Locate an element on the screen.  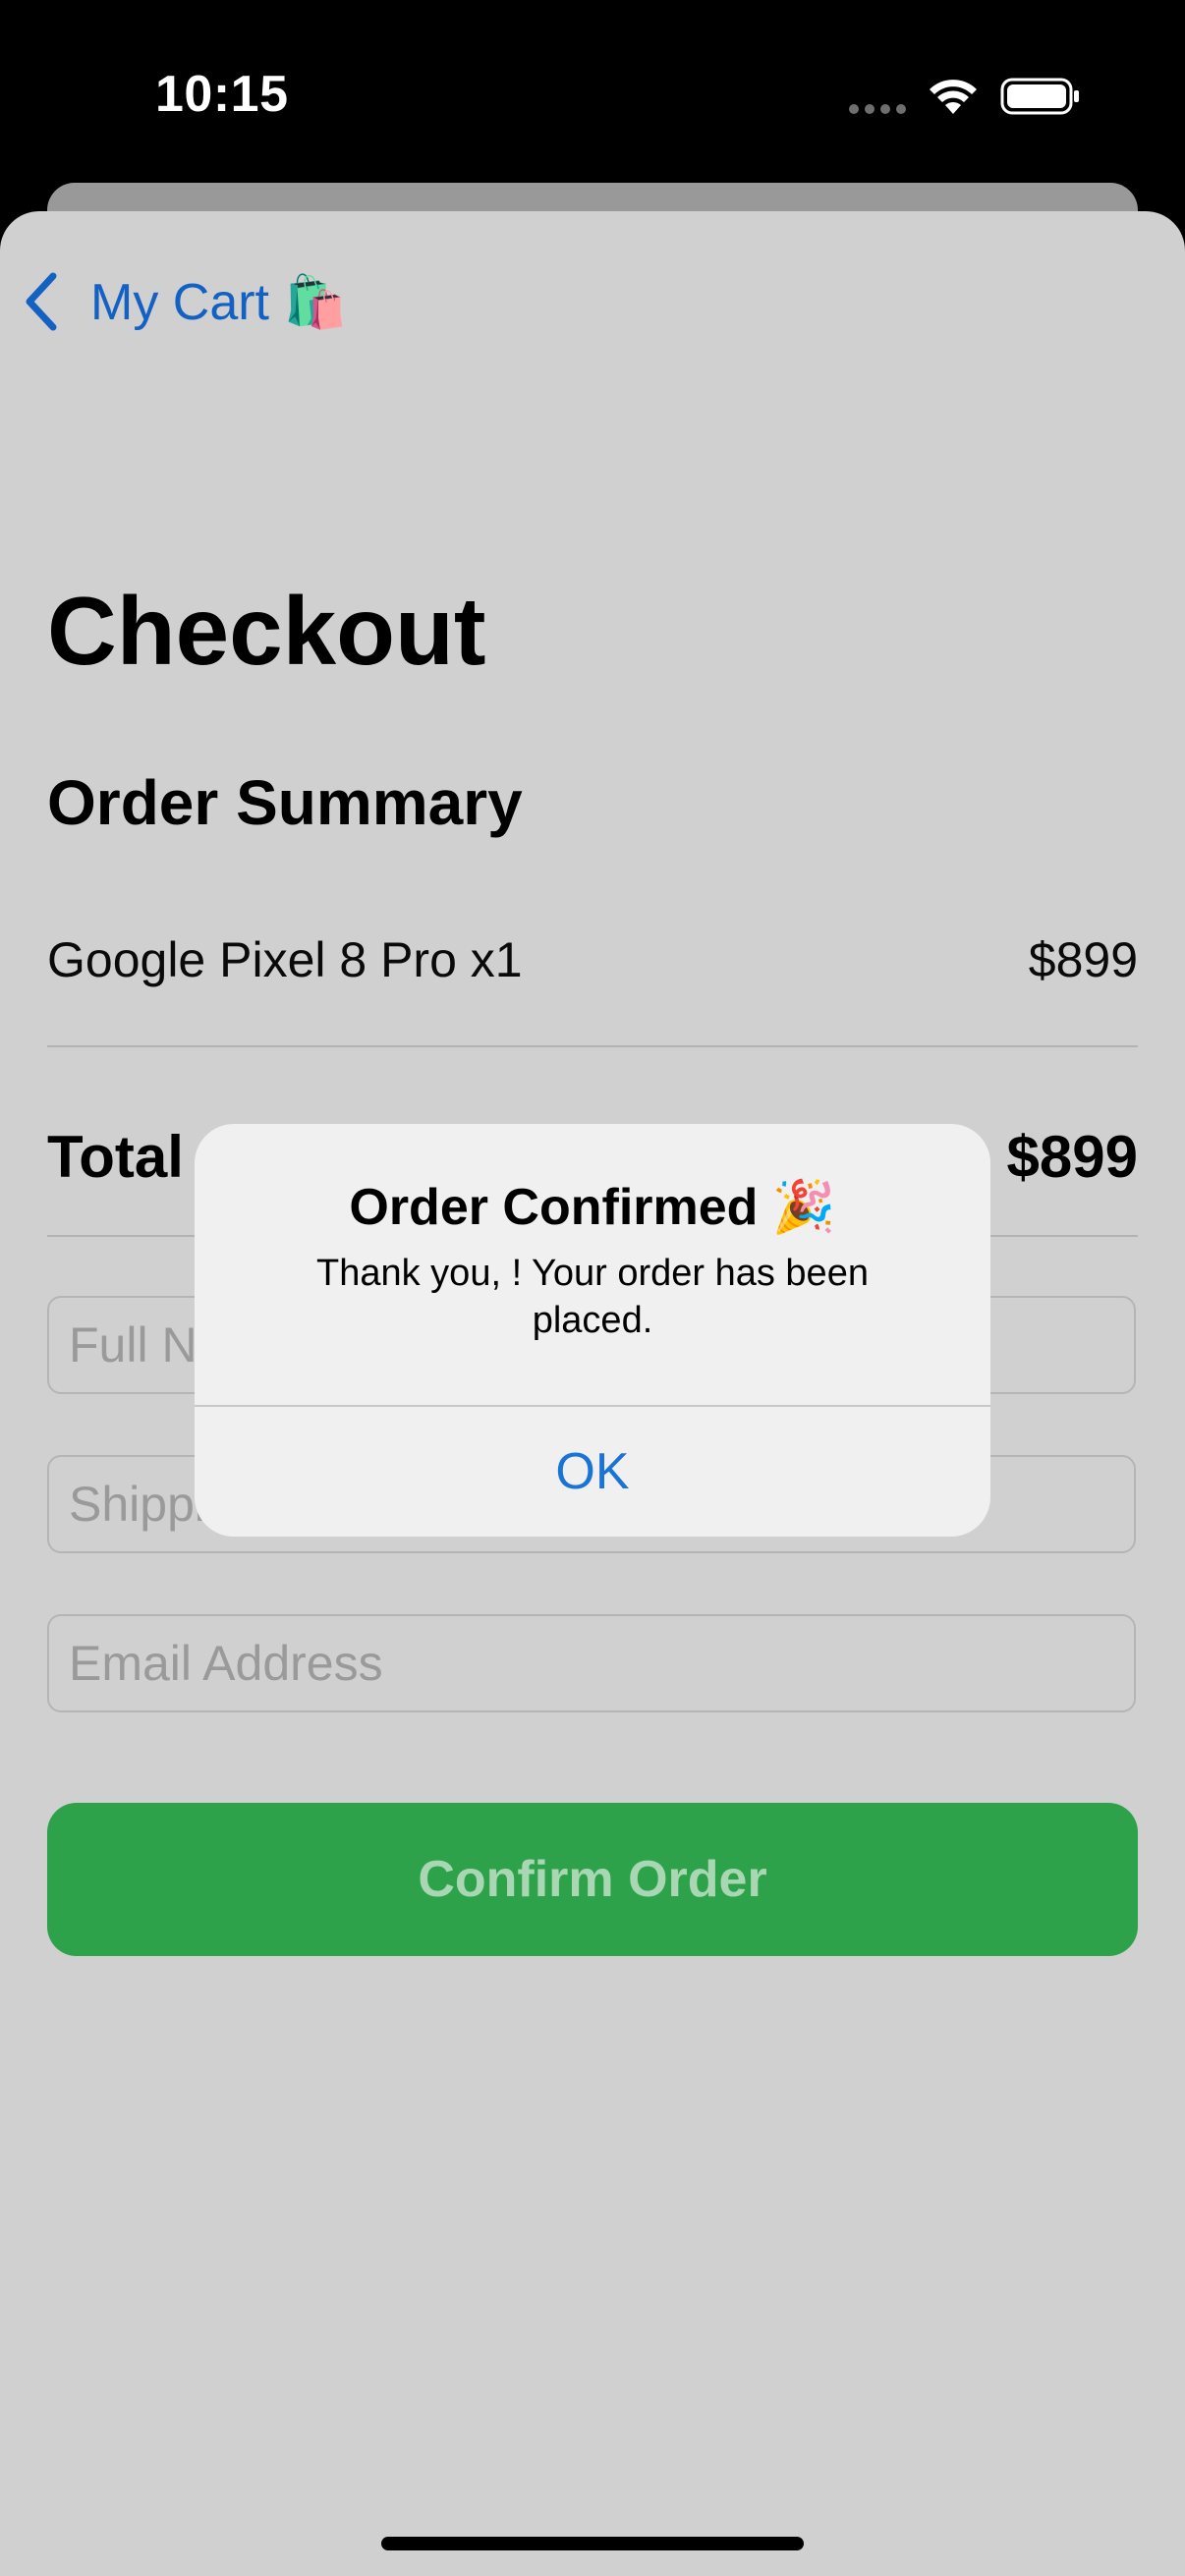
page-title: Checkout is located at coordinates (266, 631).